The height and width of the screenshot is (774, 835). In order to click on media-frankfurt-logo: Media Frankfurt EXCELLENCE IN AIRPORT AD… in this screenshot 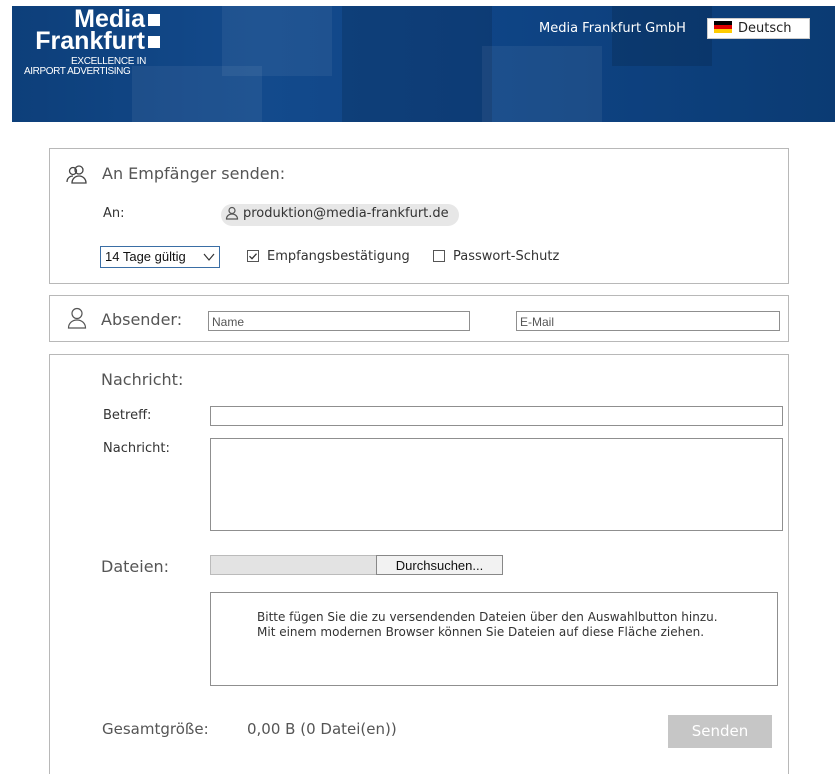, I will do `click(103, 42)`.